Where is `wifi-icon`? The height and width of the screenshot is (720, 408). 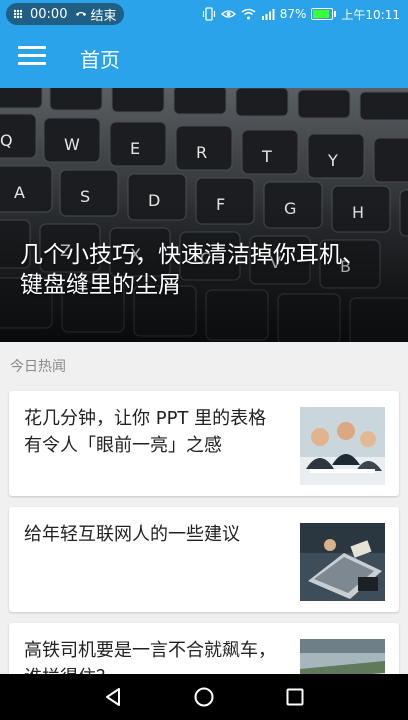 wifi-icon is located at coordinates (248, 14).